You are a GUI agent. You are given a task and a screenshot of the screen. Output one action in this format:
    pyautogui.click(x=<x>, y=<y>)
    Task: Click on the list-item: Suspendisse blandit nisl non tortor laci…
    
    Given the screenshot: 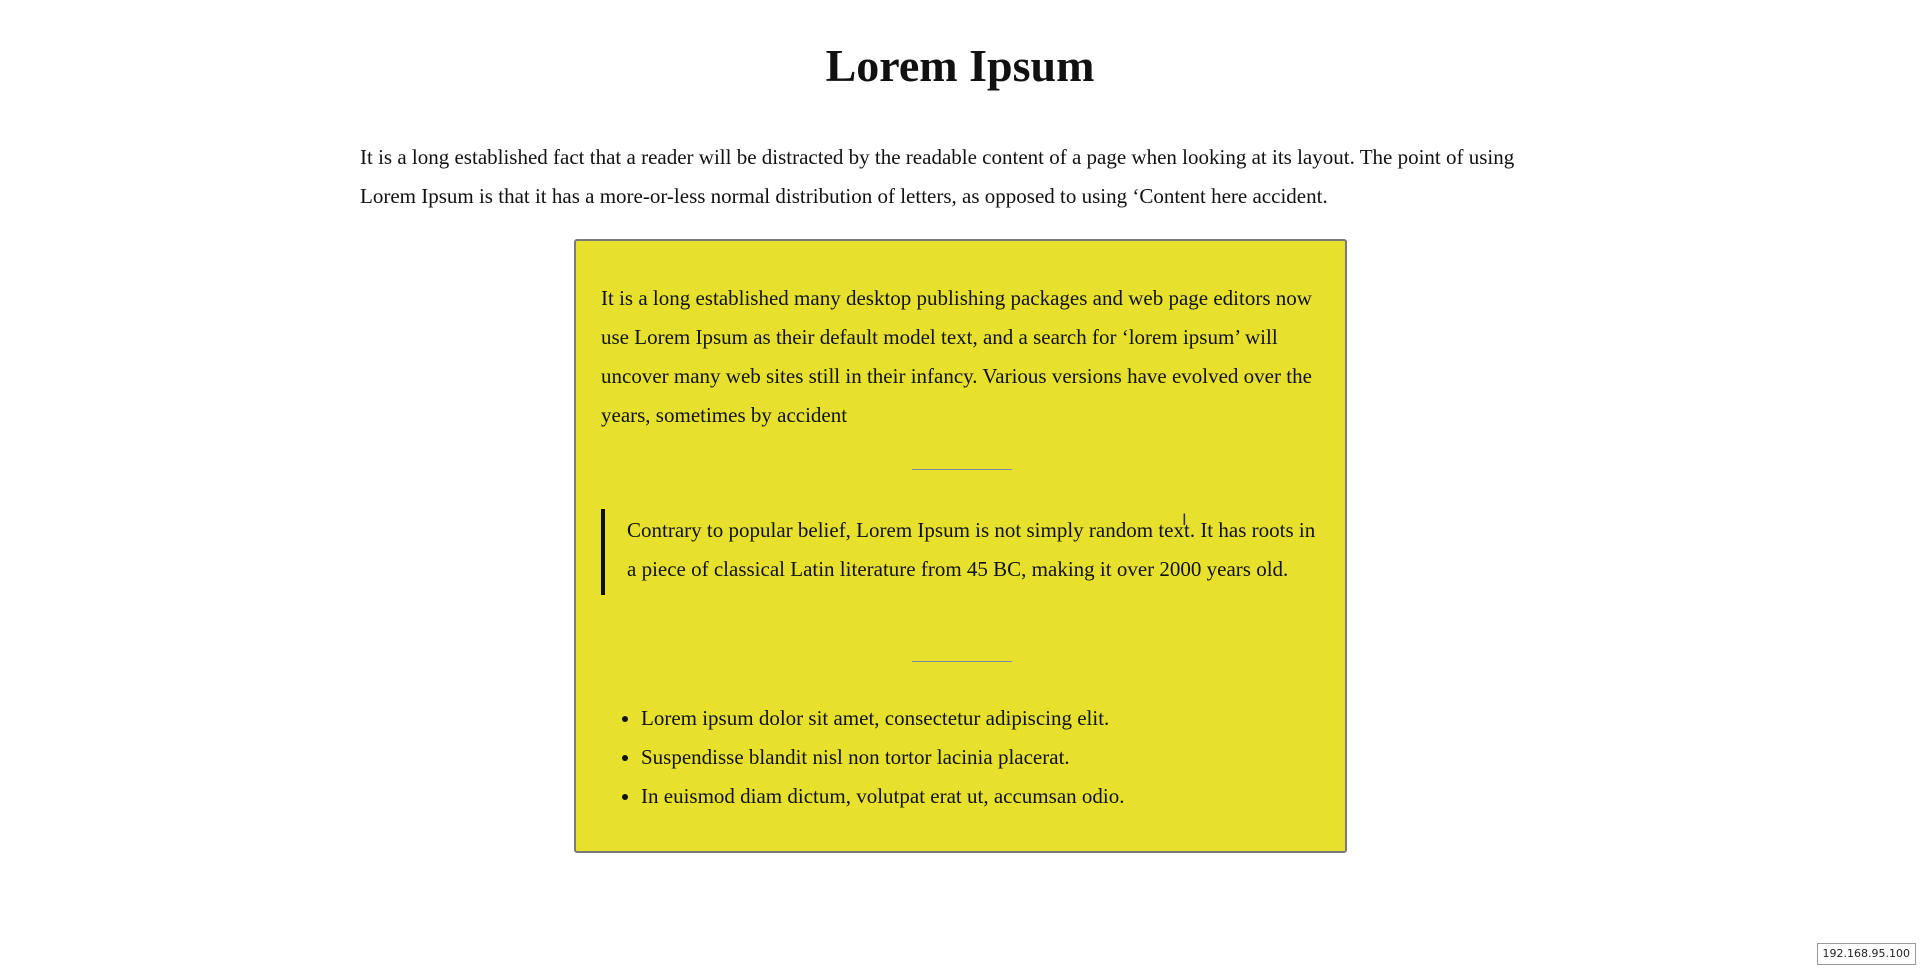 What is the action you would take?
    pyautogui.click(x=882, y=757)
    